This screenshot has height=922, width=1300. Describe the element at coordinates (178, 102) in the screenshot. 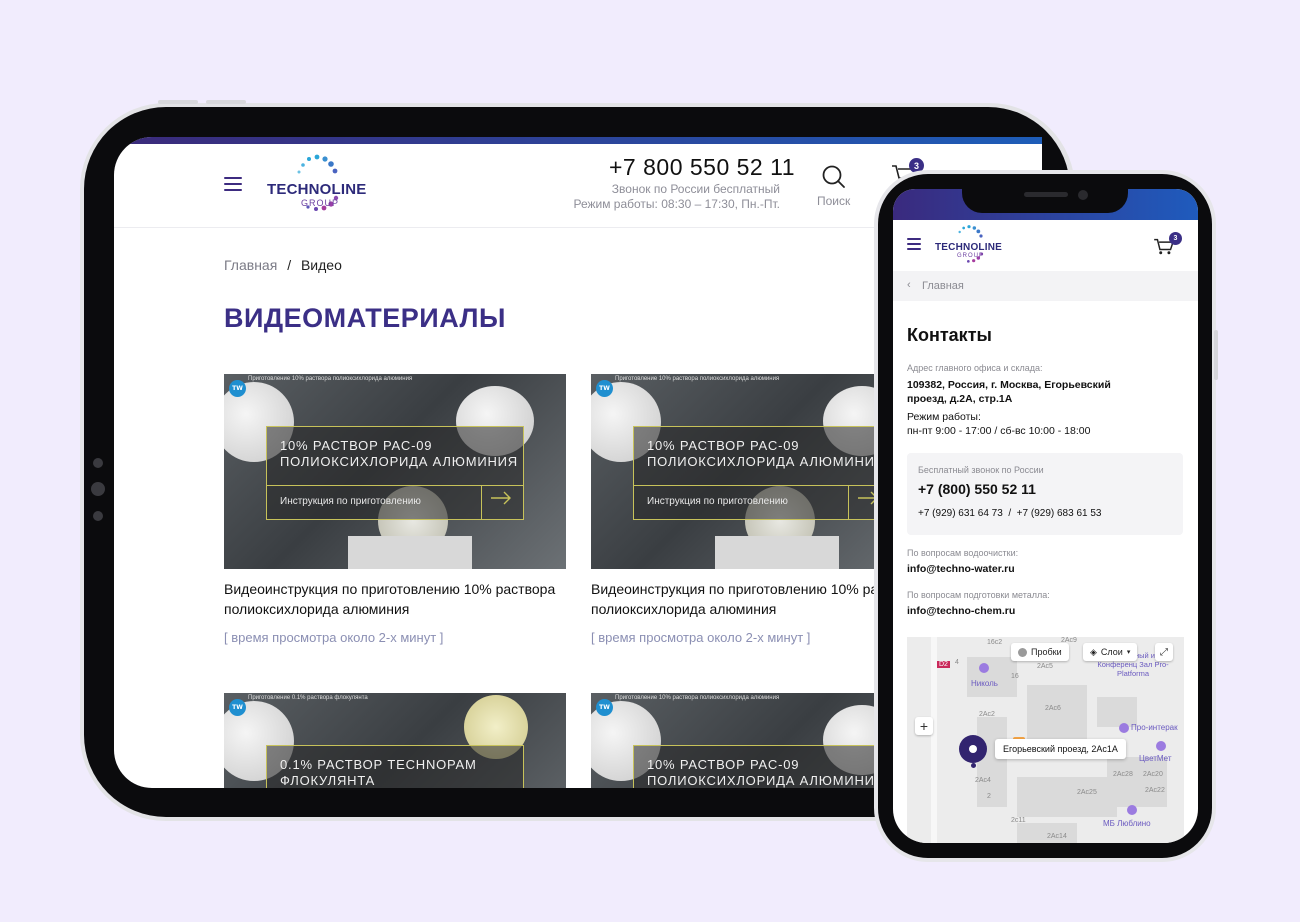

I see `tablet-top-button` at that location.